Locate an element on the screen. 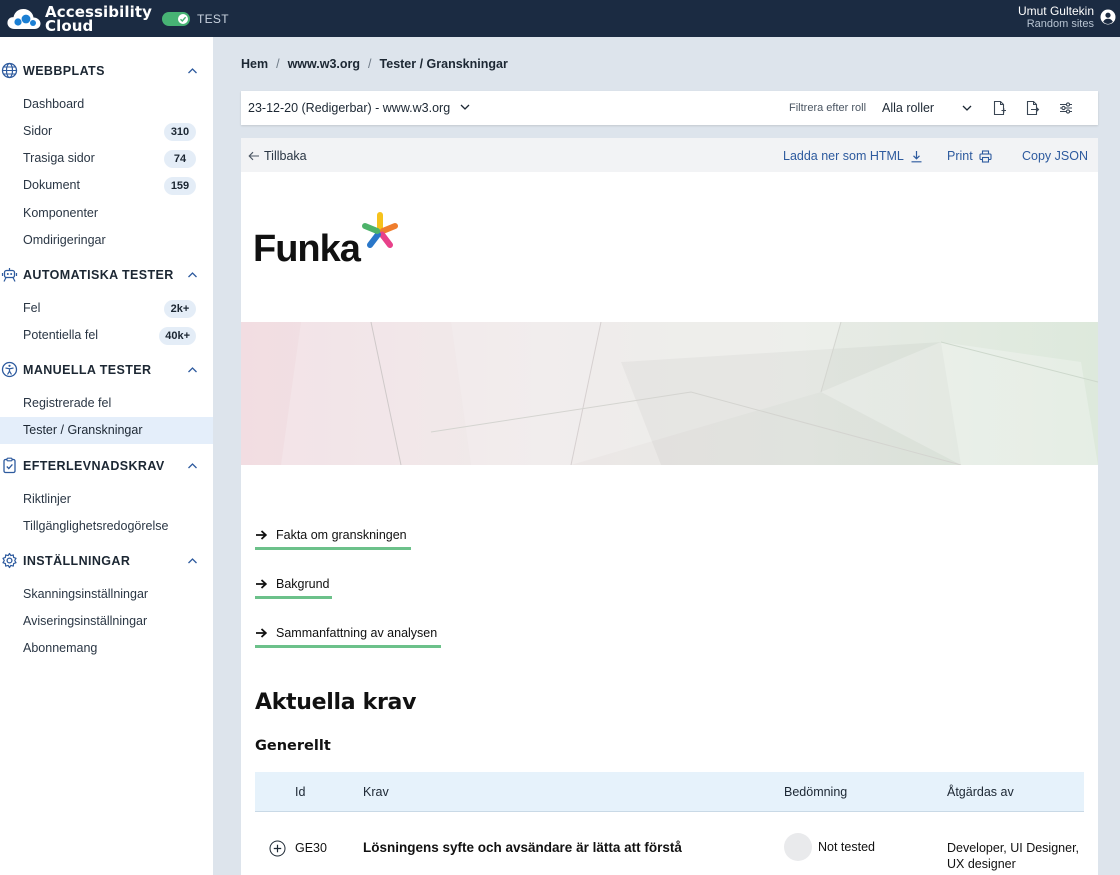 The width and height of the screenshot is (1120, 875). sidebar-section-manuella-tester: MANUELLA TESTER is located at coordinates (106, 370).